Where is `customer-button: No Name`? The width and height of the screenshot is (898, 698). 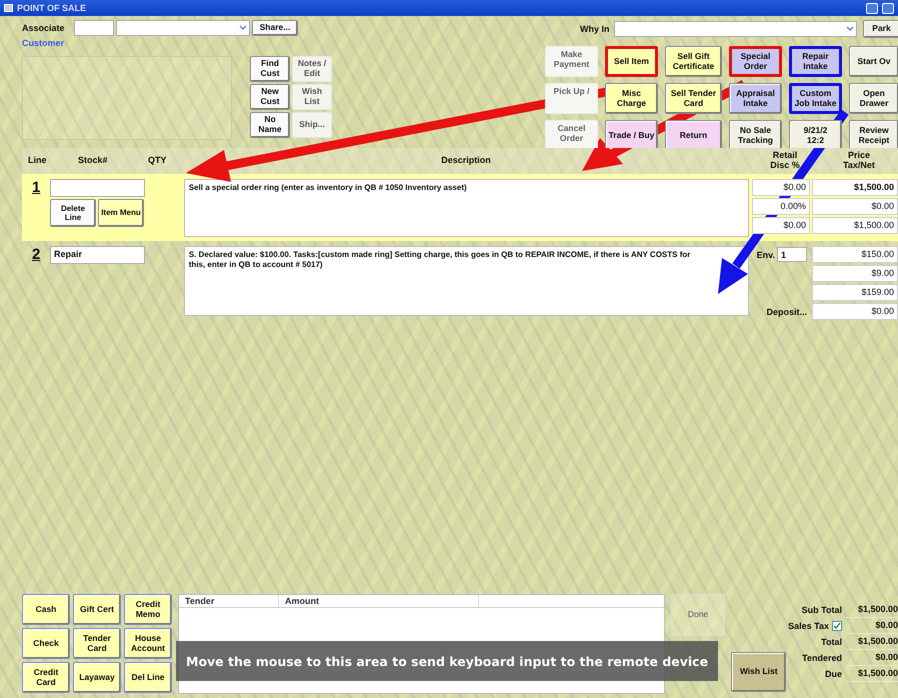 customer-button: No Name is located at coordinates (270, 125).